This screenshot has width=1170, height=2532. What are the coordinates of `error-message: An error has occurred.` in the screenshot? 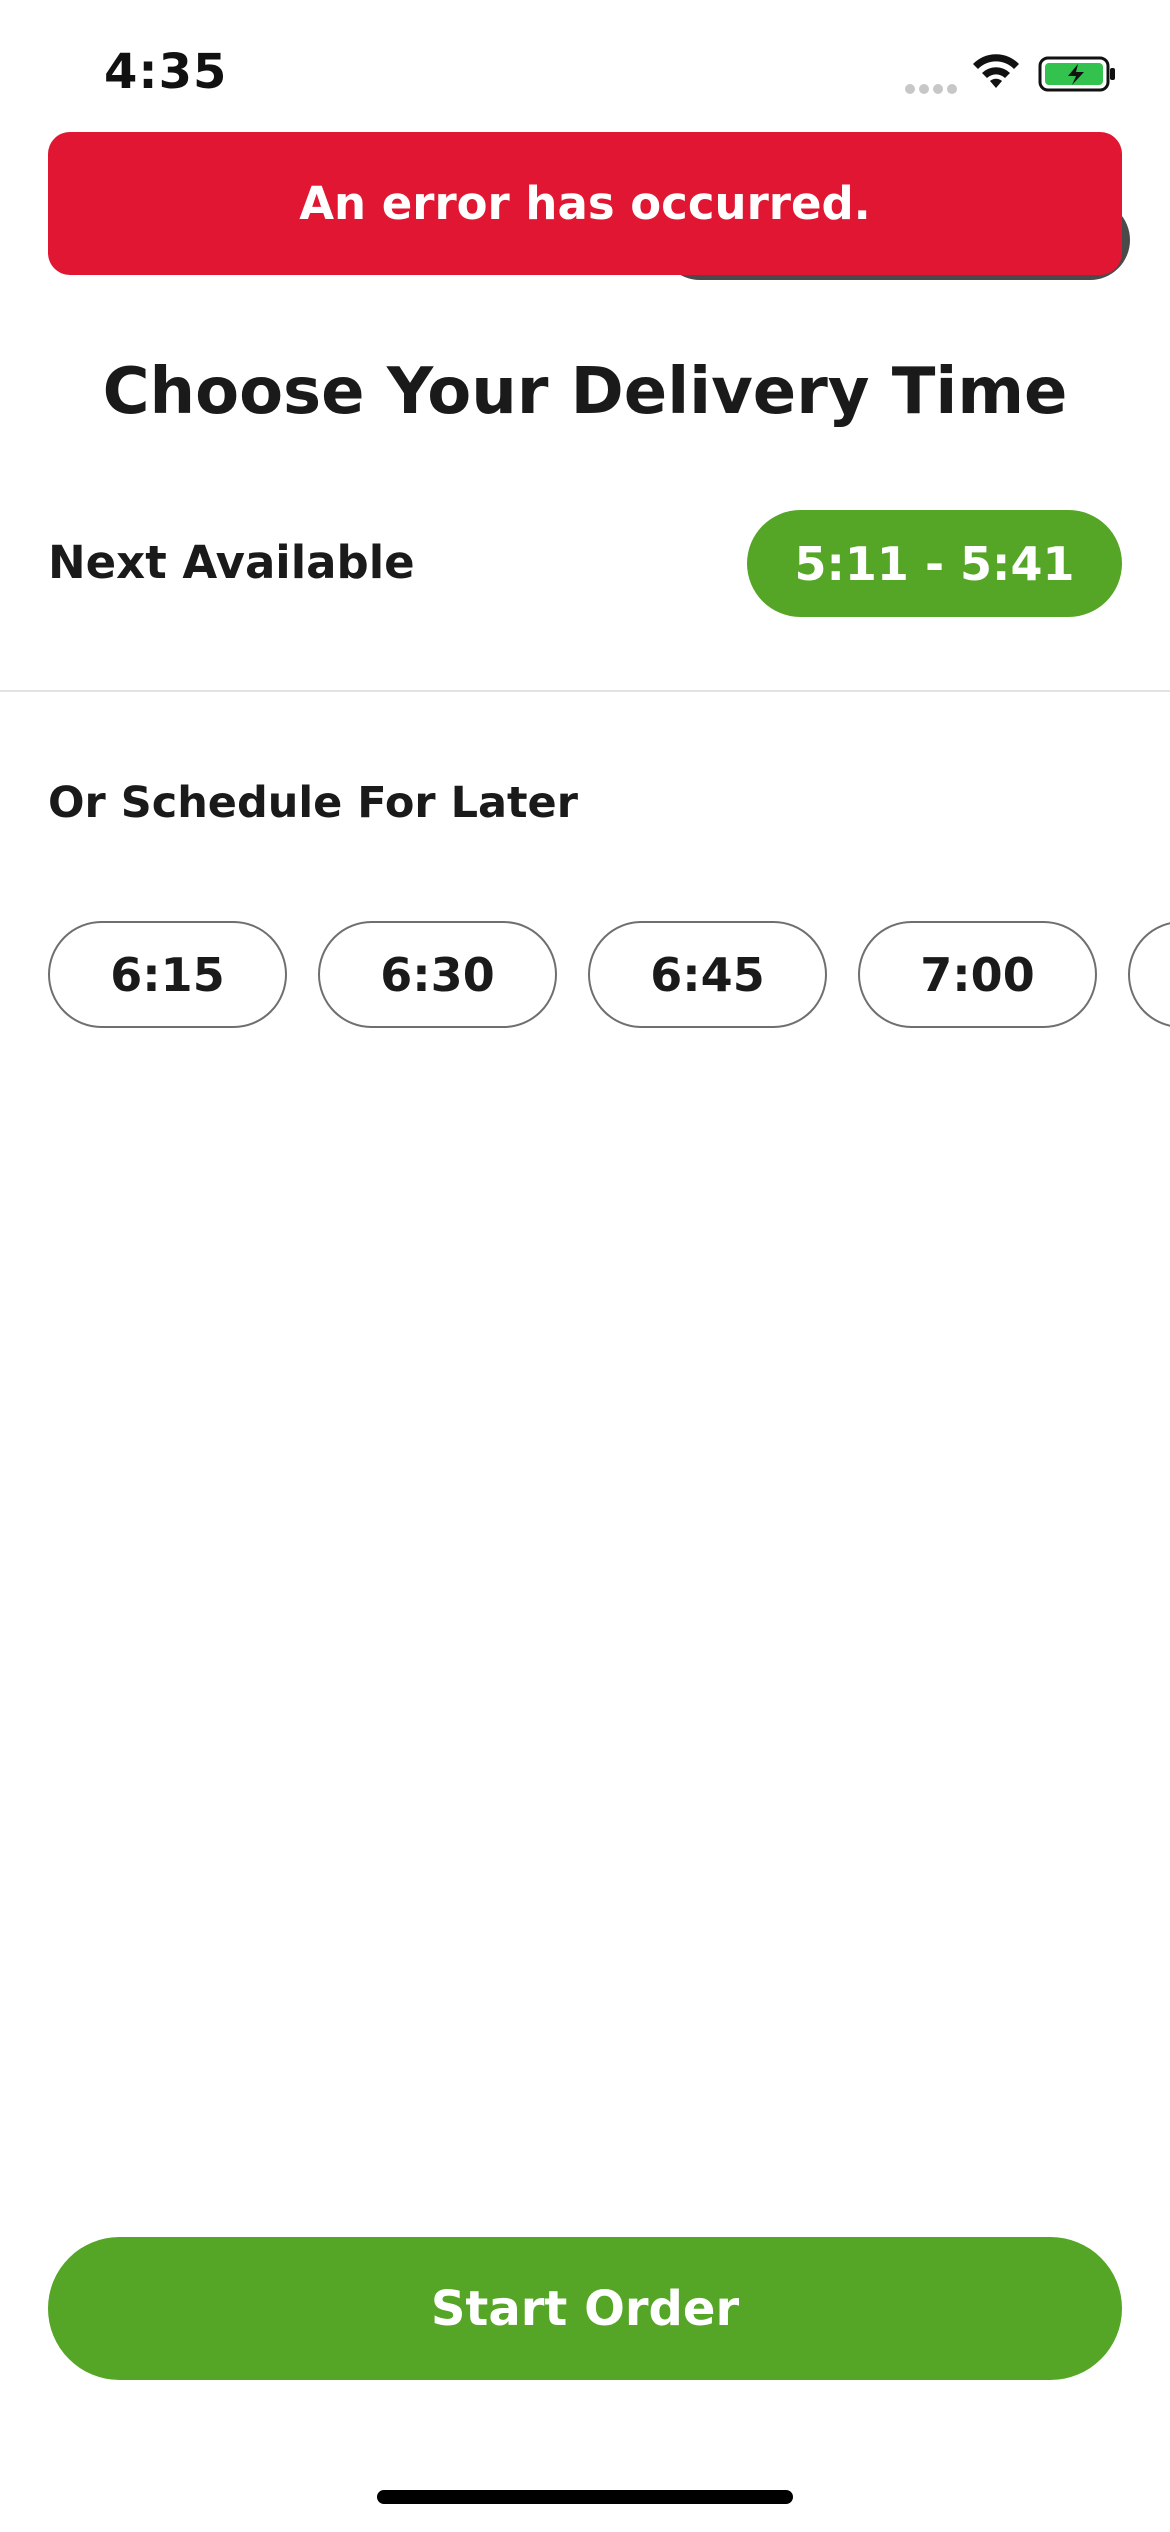 It's located at (585, 203).